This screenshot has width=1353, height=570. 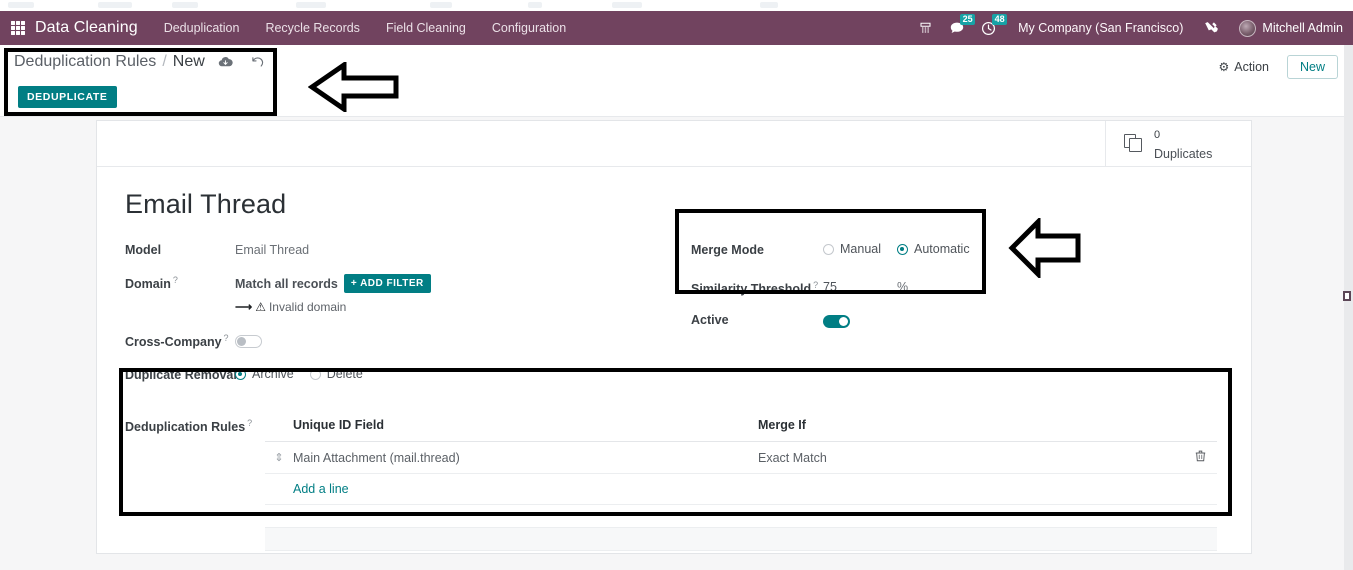 I want to click on stat-button-duplicates: 0 Duplicates, so click(x=1178, y=143).